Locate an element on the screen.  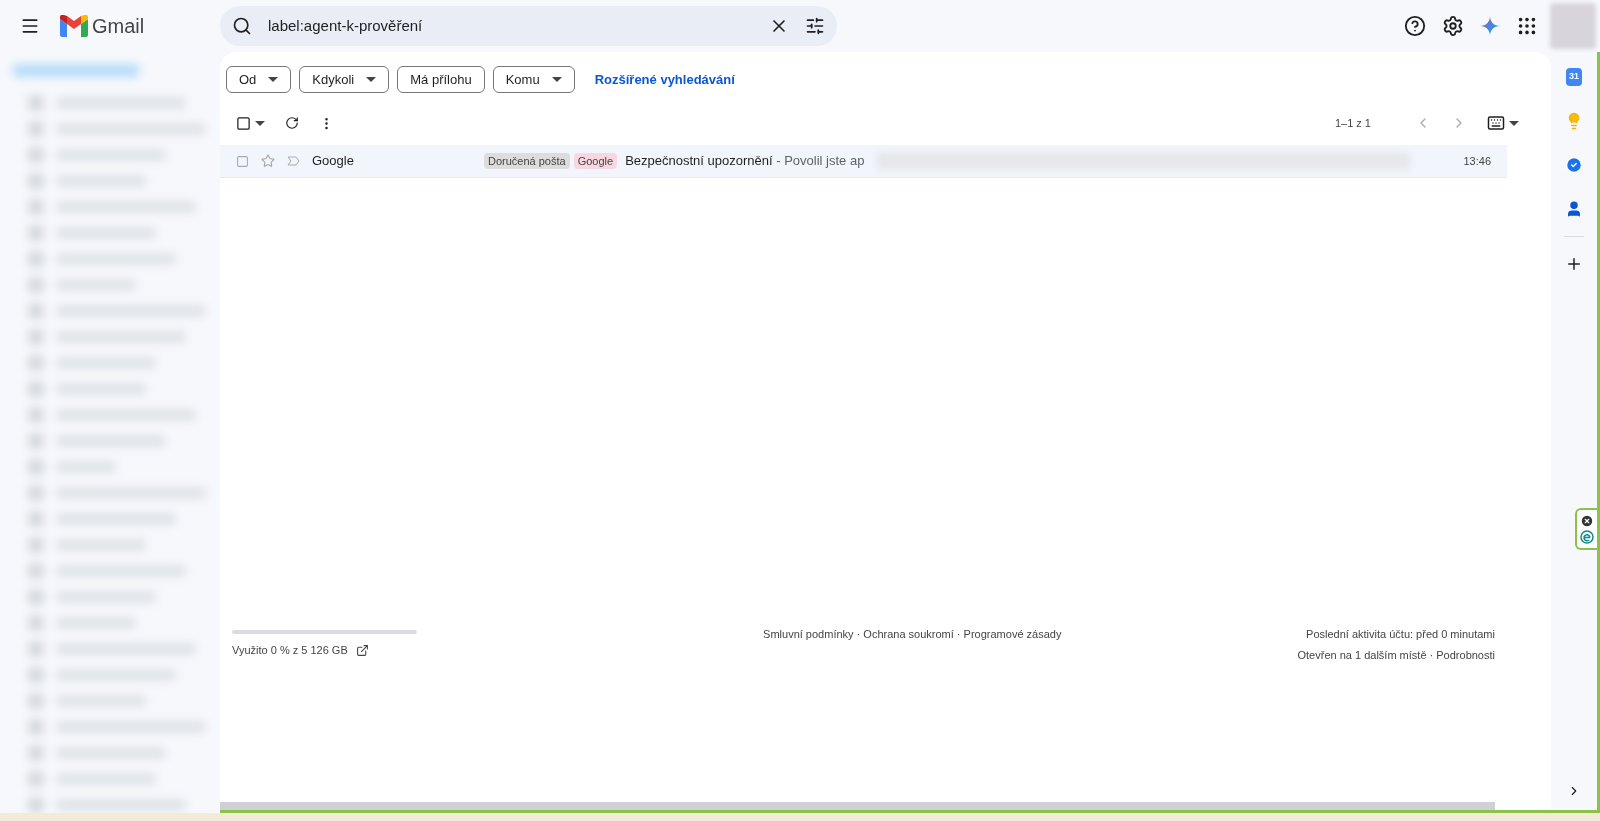
sessions-text: Otevřen na 1 dalším místě · Podrobnosti is located at coordinates (1396, 655).